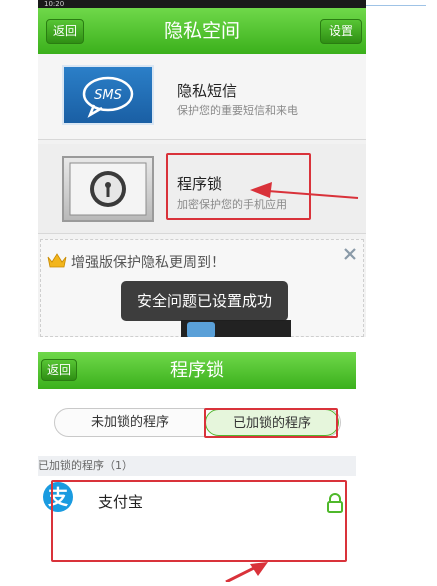  Describe the element at coordinates (57, 260) in the screenshot. I see `crown-icon` at that location.